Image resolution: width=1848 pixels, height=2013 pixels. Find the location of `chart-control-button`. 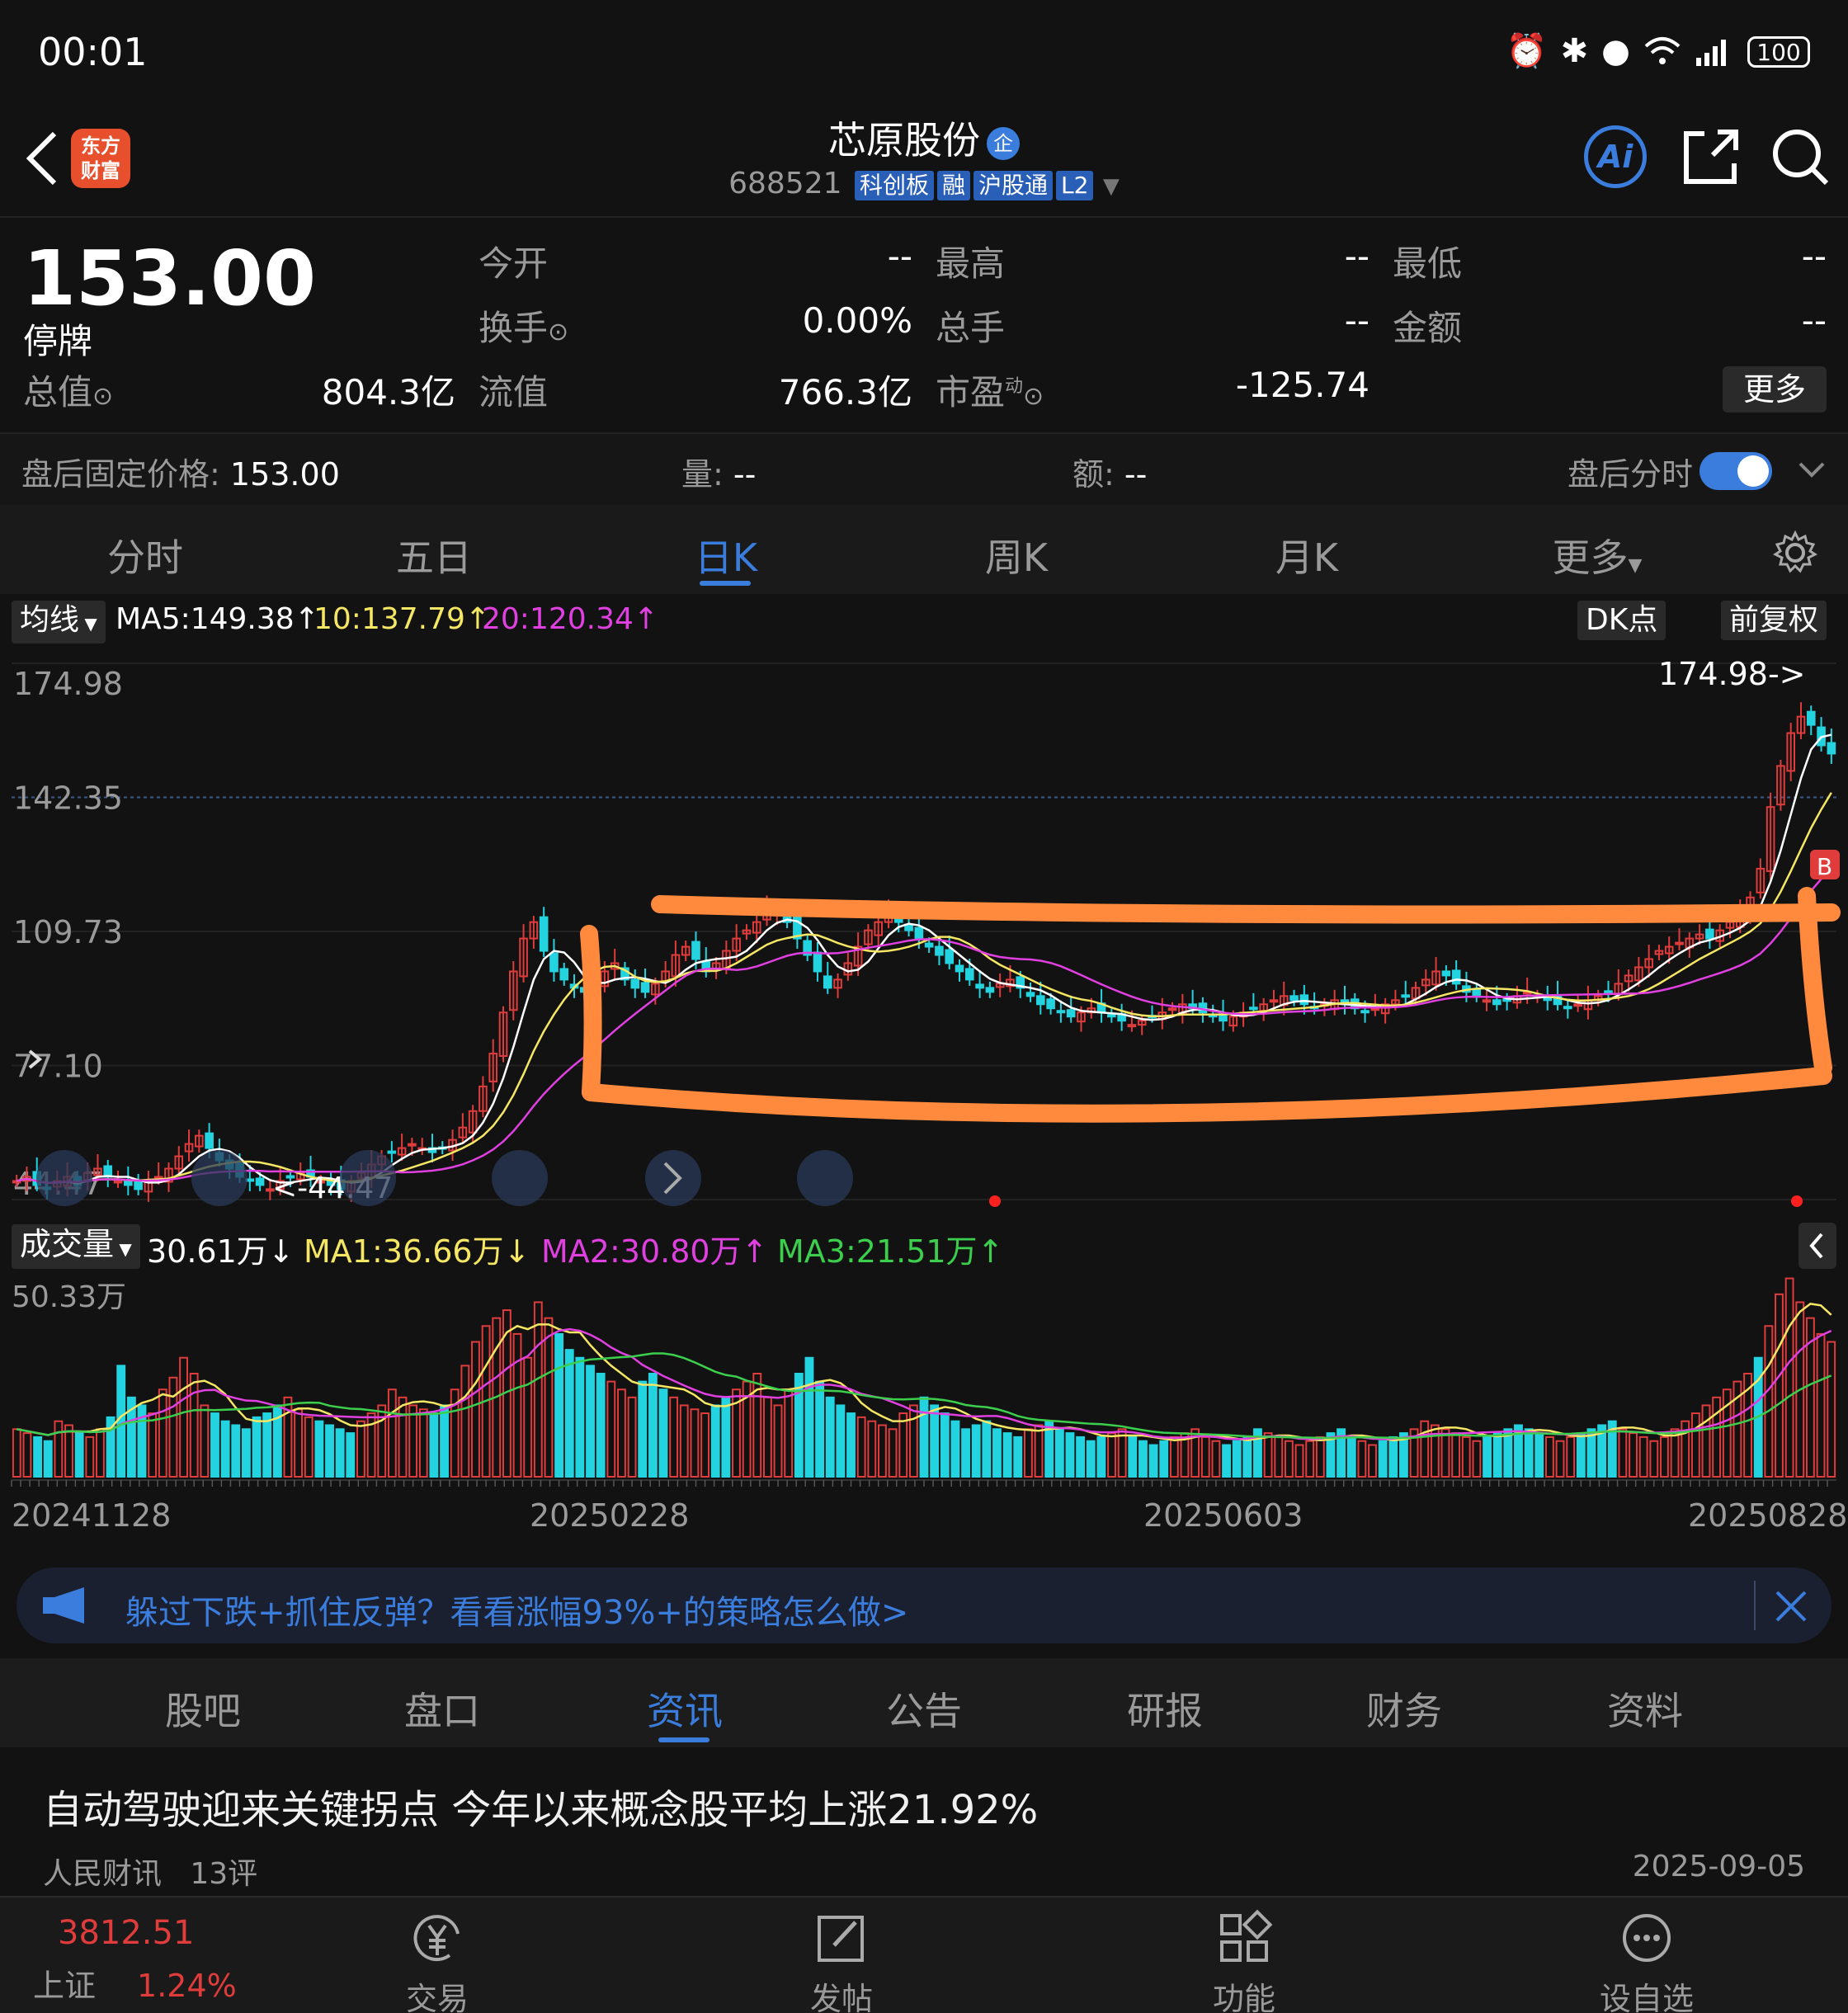

chart-control-button is located at coordinates (825, 1178).